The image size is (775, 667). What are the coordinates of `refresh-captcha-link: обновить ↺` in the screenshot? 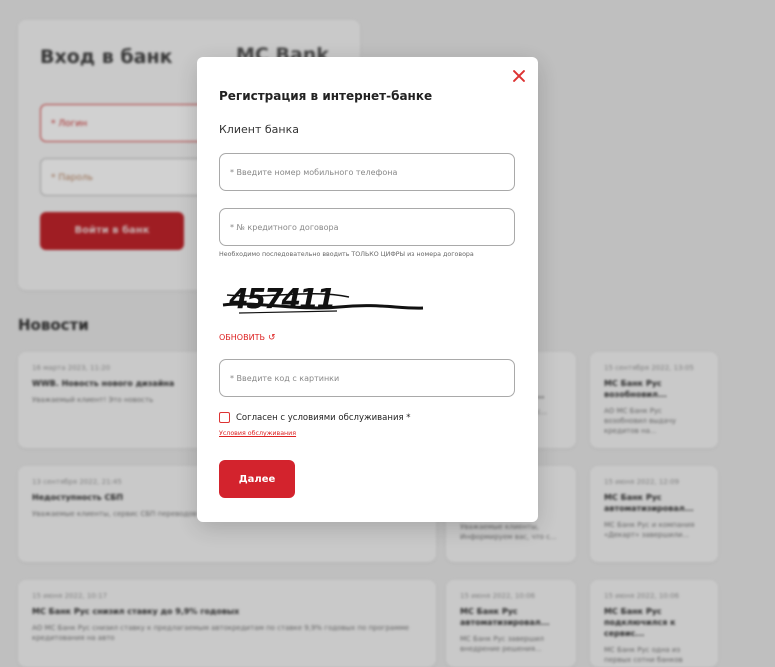 It's located at (247, 338).